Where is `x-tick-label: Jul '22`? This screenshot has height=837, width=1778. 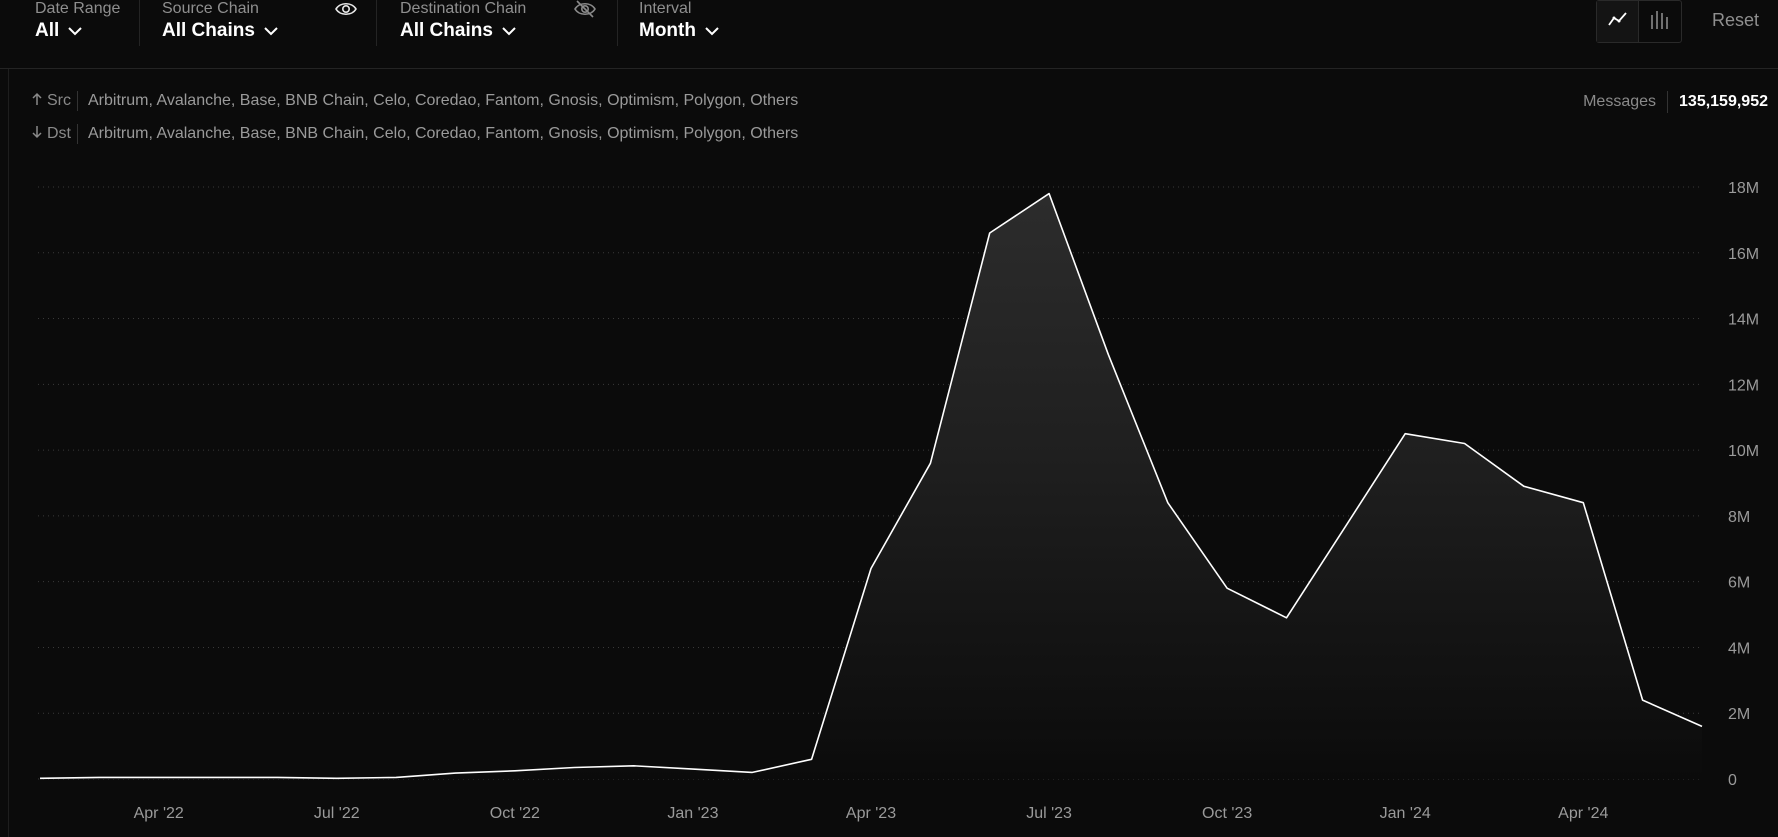 x-tick-label: Jul '22 is located at coordinates (337, 813).